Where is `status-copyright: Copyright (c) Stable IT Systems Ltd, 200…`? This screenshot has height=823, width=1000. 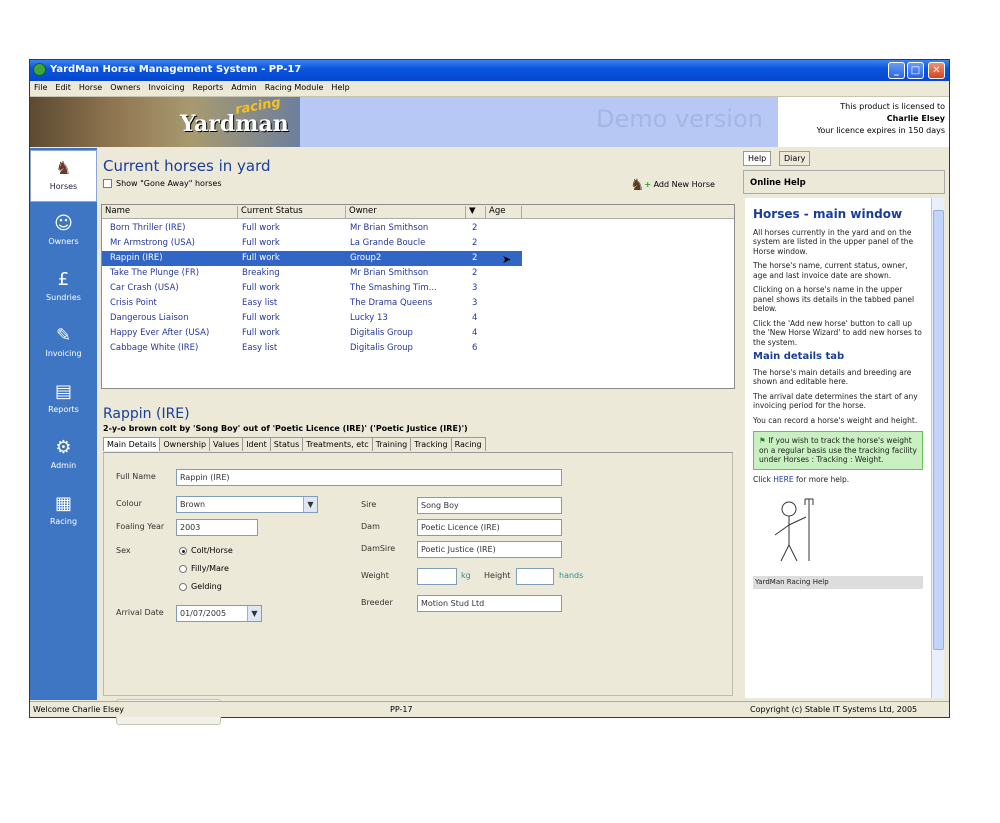
status-copyright: Copyright (c) Stable IT Systems Ltd, 200… is located at coordinates (834, 709).